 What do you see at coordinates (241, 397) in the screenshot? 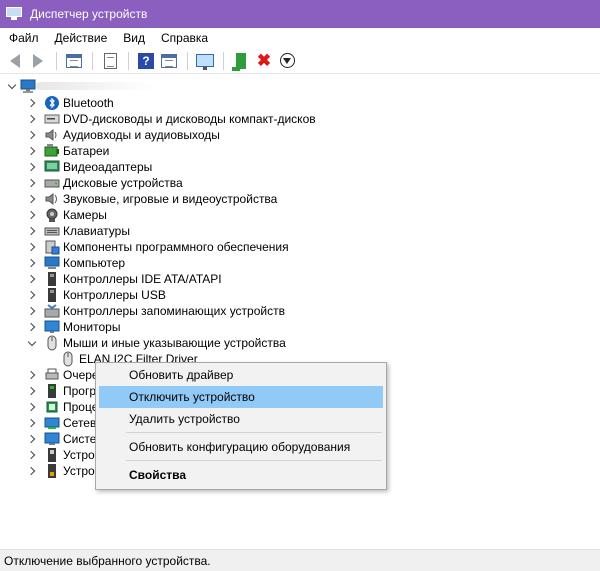
I see `ctx-disable-device: Отключить устройство` at bounding box center [241, 397].